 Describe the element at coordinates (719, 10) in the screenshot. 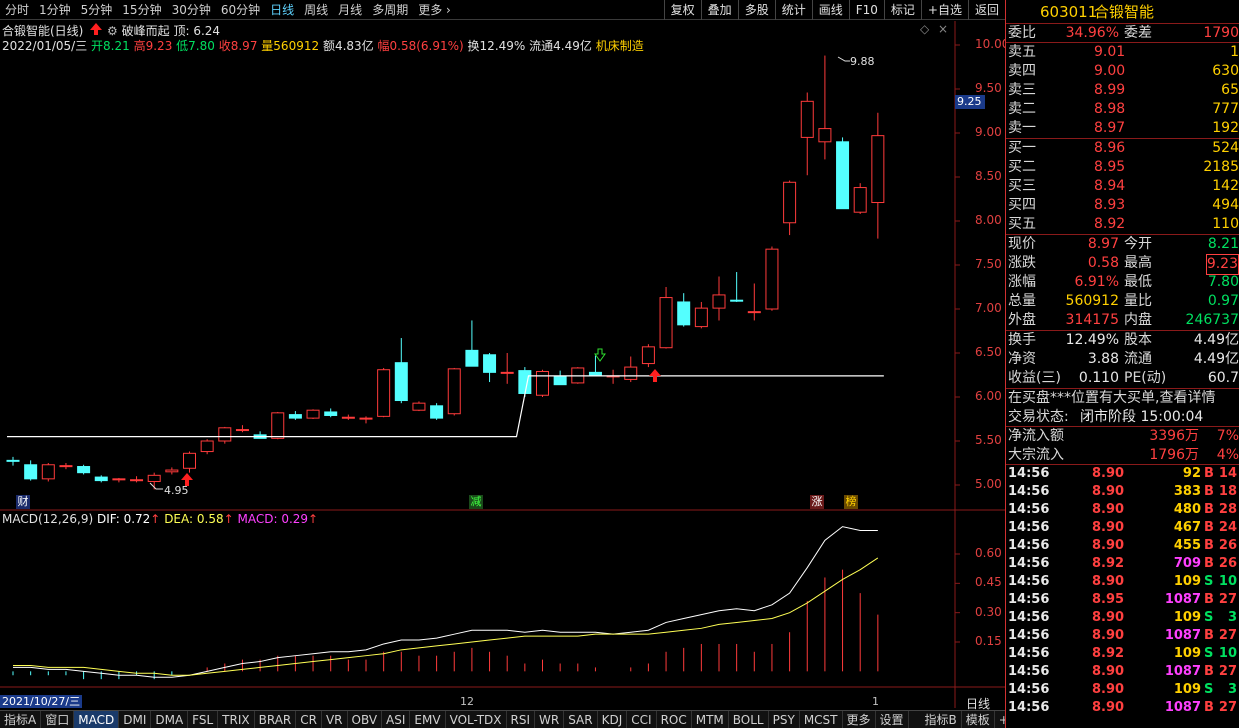

I see `overlay-button: 叠加` at that location.